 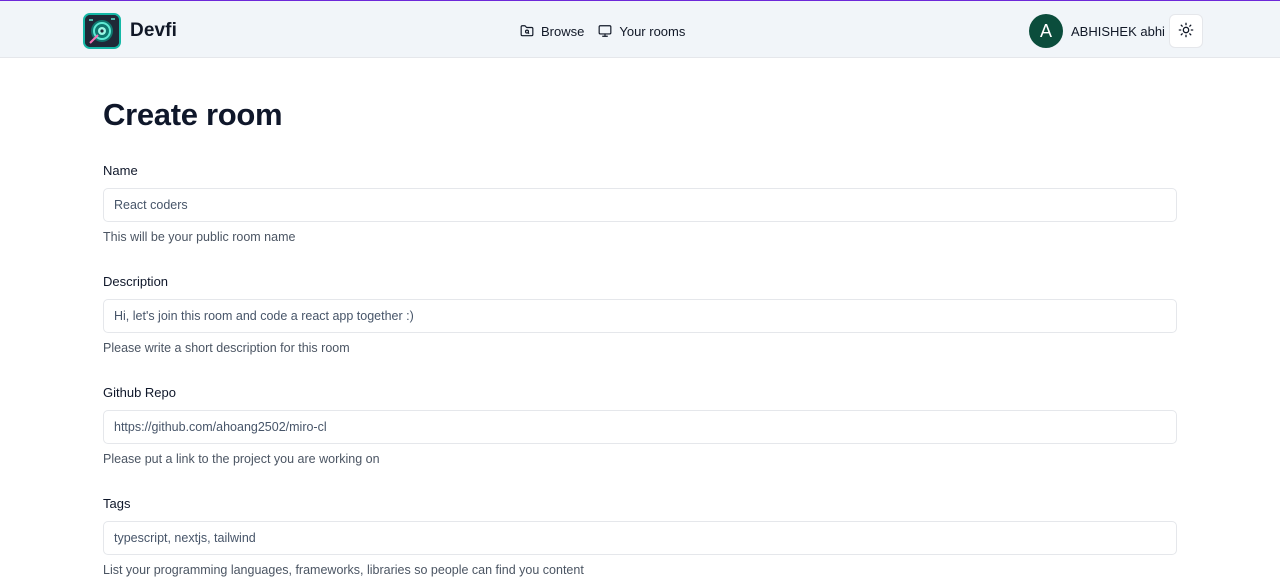 I want to click on monitor-icon, so click(x=605, y=31).